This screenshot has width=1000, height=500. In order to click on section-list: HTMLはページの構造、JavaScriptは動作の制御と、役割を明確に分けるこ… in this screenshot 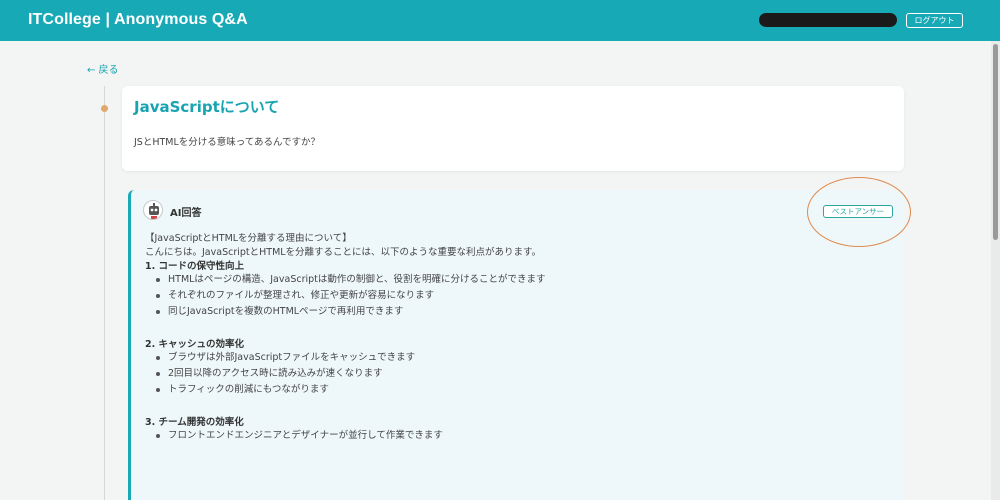, I will do `click(520, 296)`.